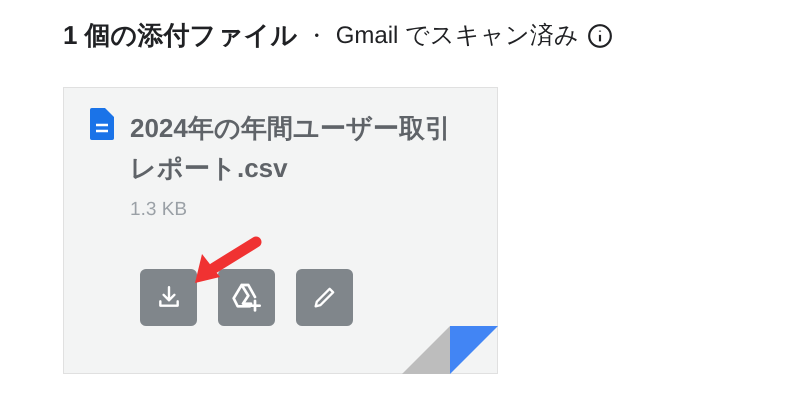 The height and width of the screenshot is (400, 800). Describe the element at coordinates (600, 35) in the screenshot. I see `info-icon` at that location.